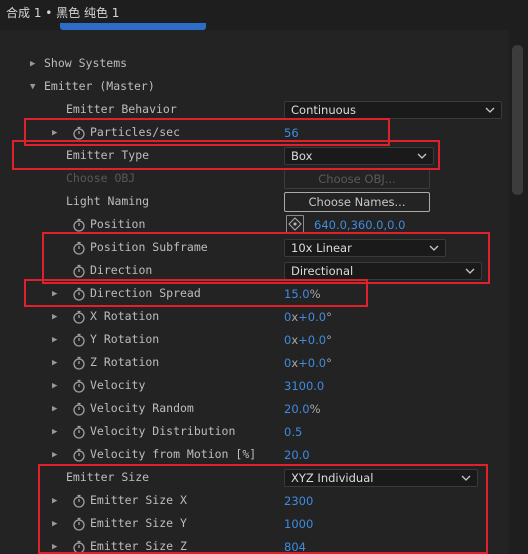 The image size is (528, 554). What do you see at coordinates (255, 501) in the screenshot?
I see `emitter-size-x-row: ▶ Emitter Size X 2300` at bounding box center [255, 501].